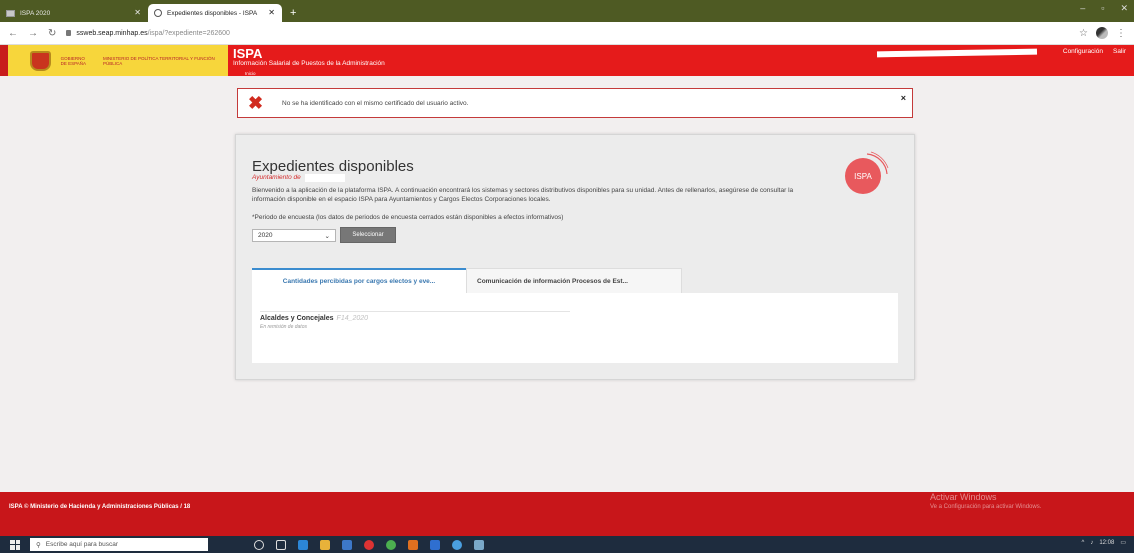  Describe the element at coordinates (35, 13) in the screenshot. I see `browser-tab-title: ISPA 2020` at that location.